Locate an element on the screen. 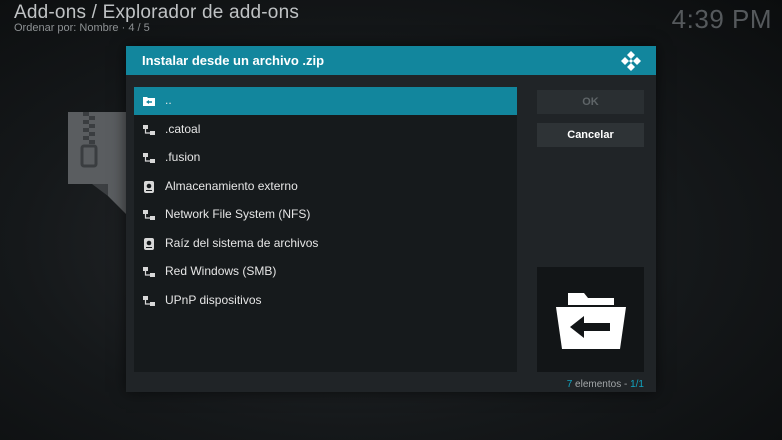 The image size is (782, 440). list-item-upnp: UPnP dispositivos is located at coordinates (325, 301).